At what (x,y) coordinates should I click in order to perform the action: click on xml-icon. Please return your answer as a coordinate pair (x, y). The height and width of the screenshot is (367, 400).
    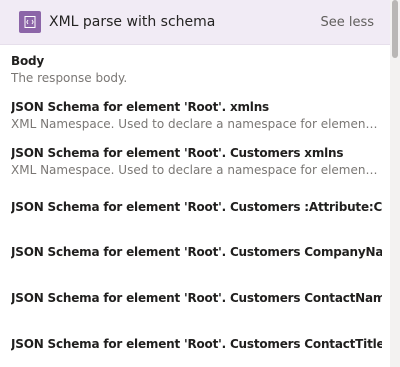
    Looking at the image, I should click on (30, 22).